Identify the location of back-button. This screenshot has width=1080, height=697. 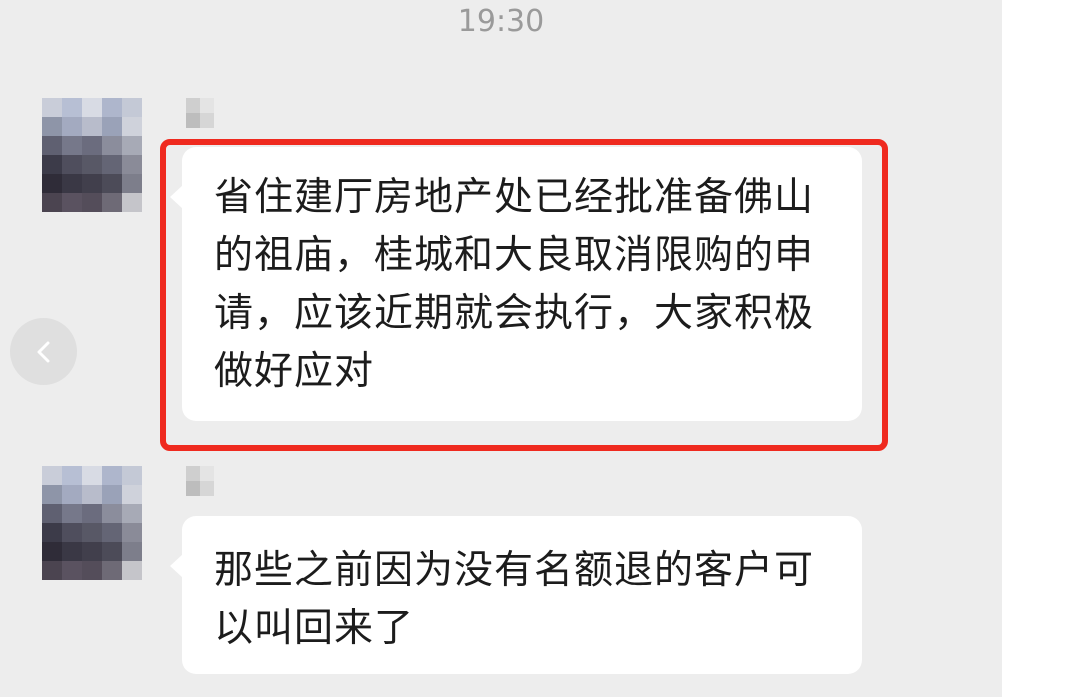
(43, 351).